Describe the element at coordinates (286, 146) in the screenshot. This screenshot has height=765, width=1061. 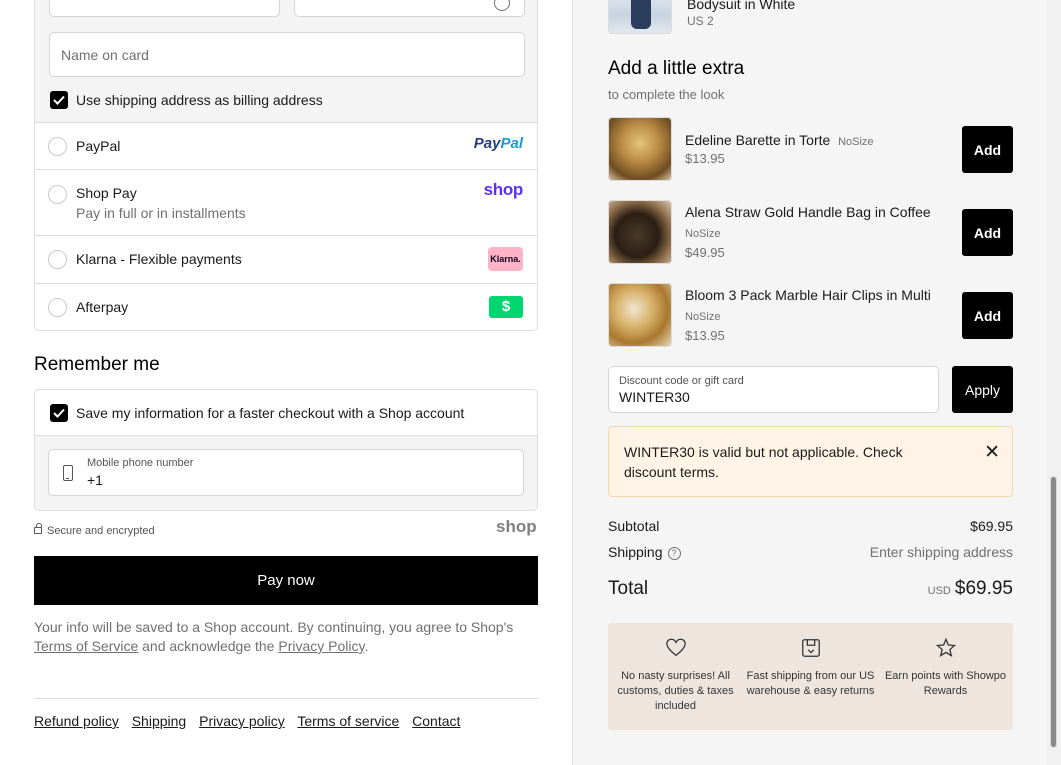
I see `payment-option-paypal: PayPal PayPal` at that location.